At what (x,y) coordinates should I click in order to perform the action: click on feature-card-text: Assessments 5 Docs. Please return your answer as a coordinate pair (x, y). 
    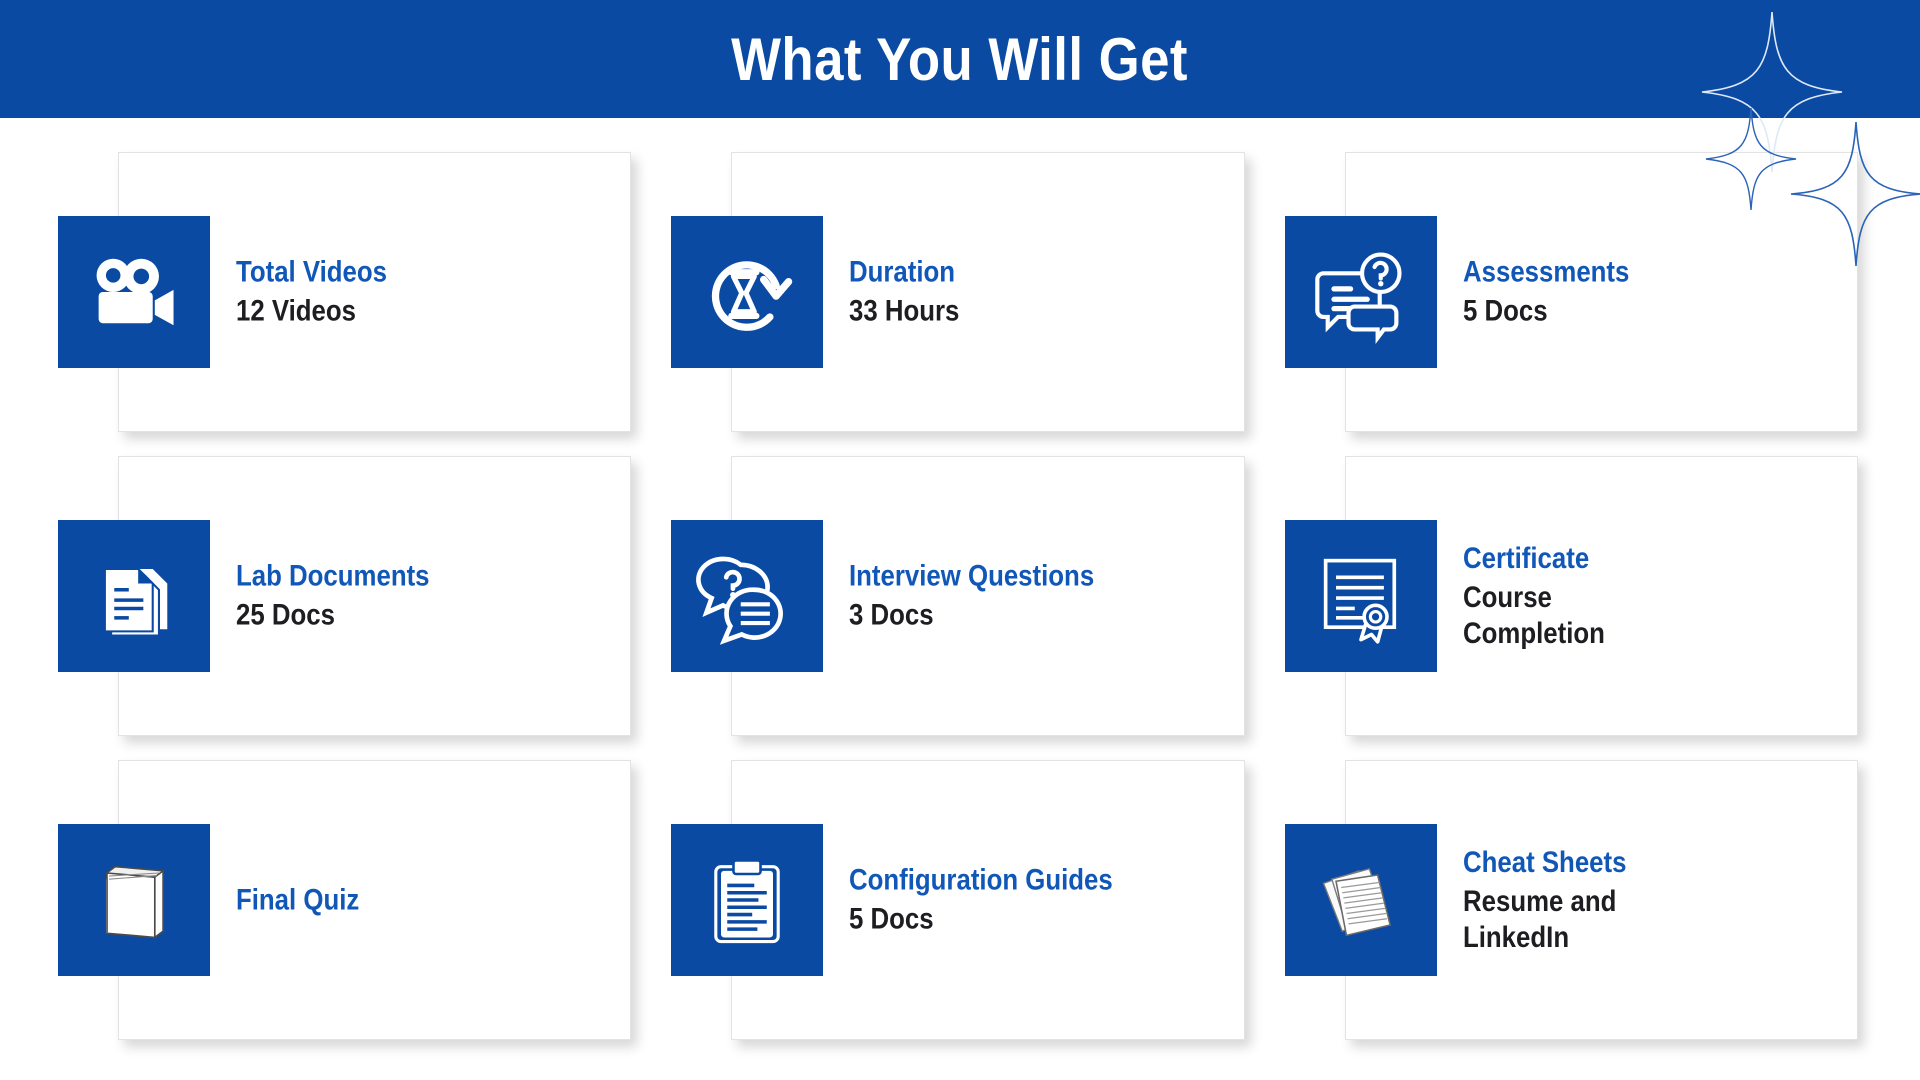
    Looking at the image, I should click on (1658, 292).